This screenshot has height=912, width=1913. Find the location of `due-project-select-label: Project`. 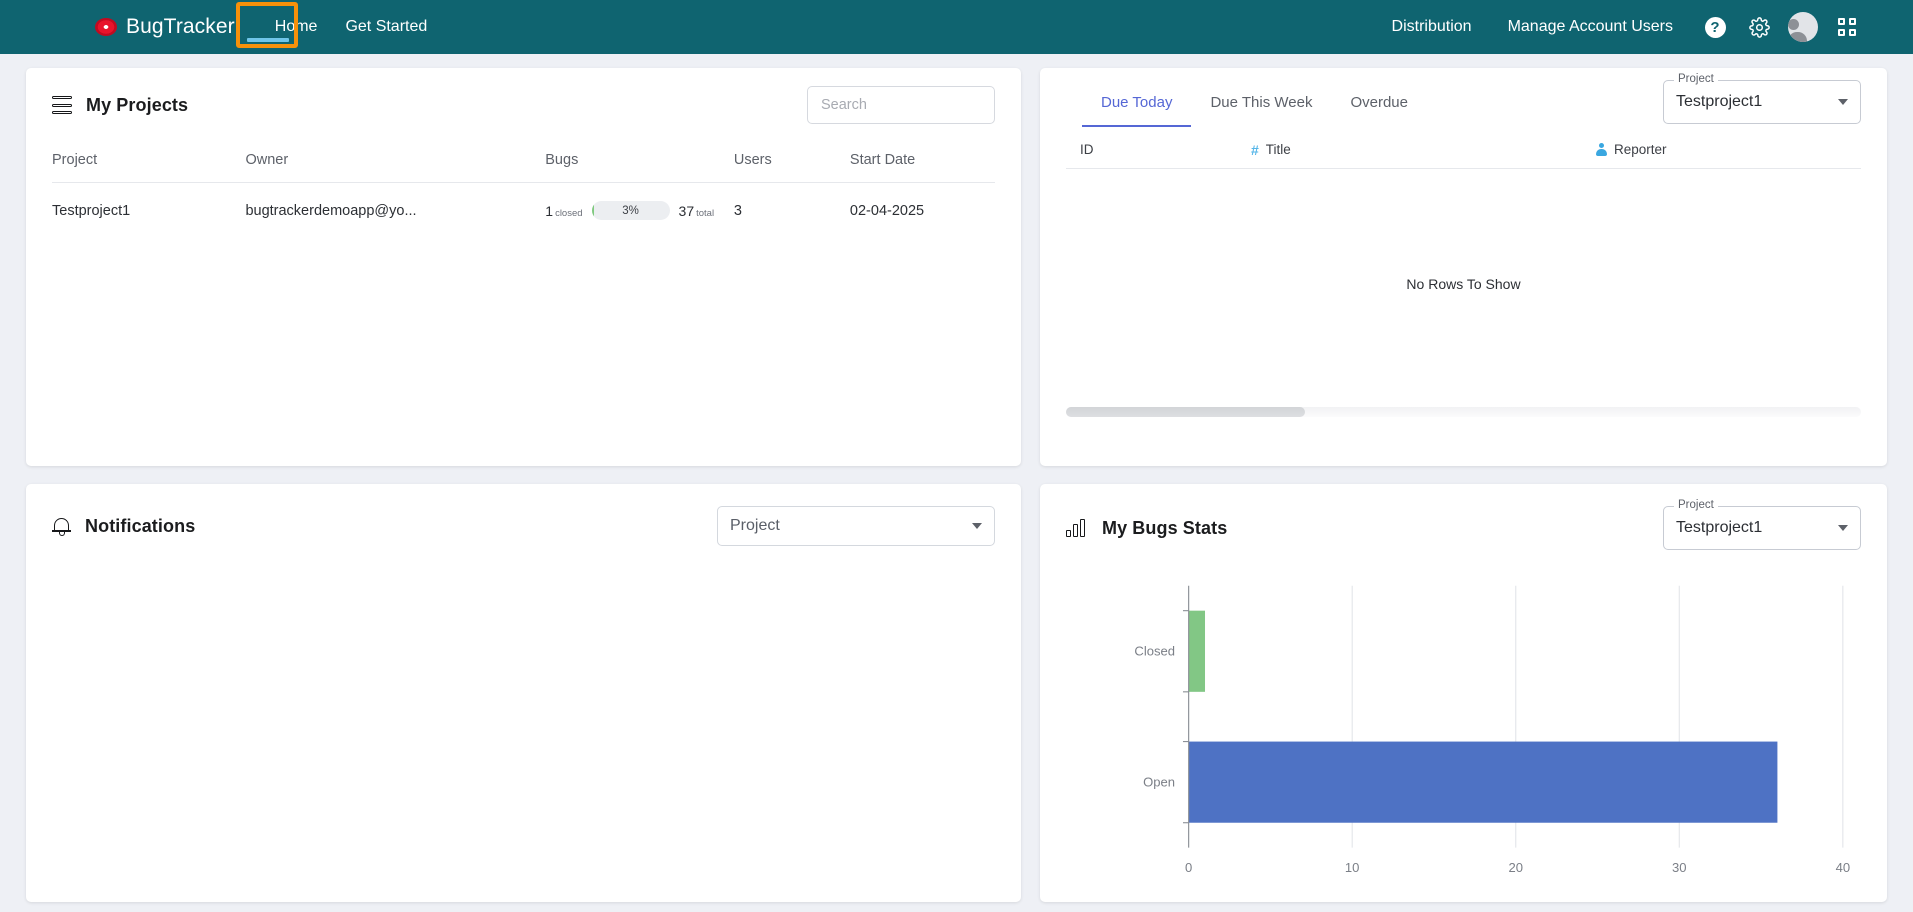

due-project-select-label: Project is located at coordinates (1696, 79).